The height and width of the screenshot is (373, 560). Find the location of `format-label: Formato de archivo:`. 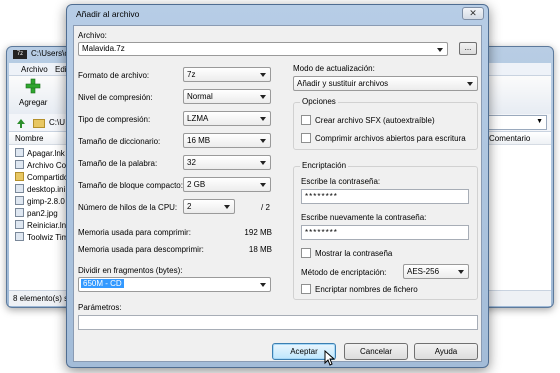

format-label: Formato de archivo: is located at coordinates (114, 75).